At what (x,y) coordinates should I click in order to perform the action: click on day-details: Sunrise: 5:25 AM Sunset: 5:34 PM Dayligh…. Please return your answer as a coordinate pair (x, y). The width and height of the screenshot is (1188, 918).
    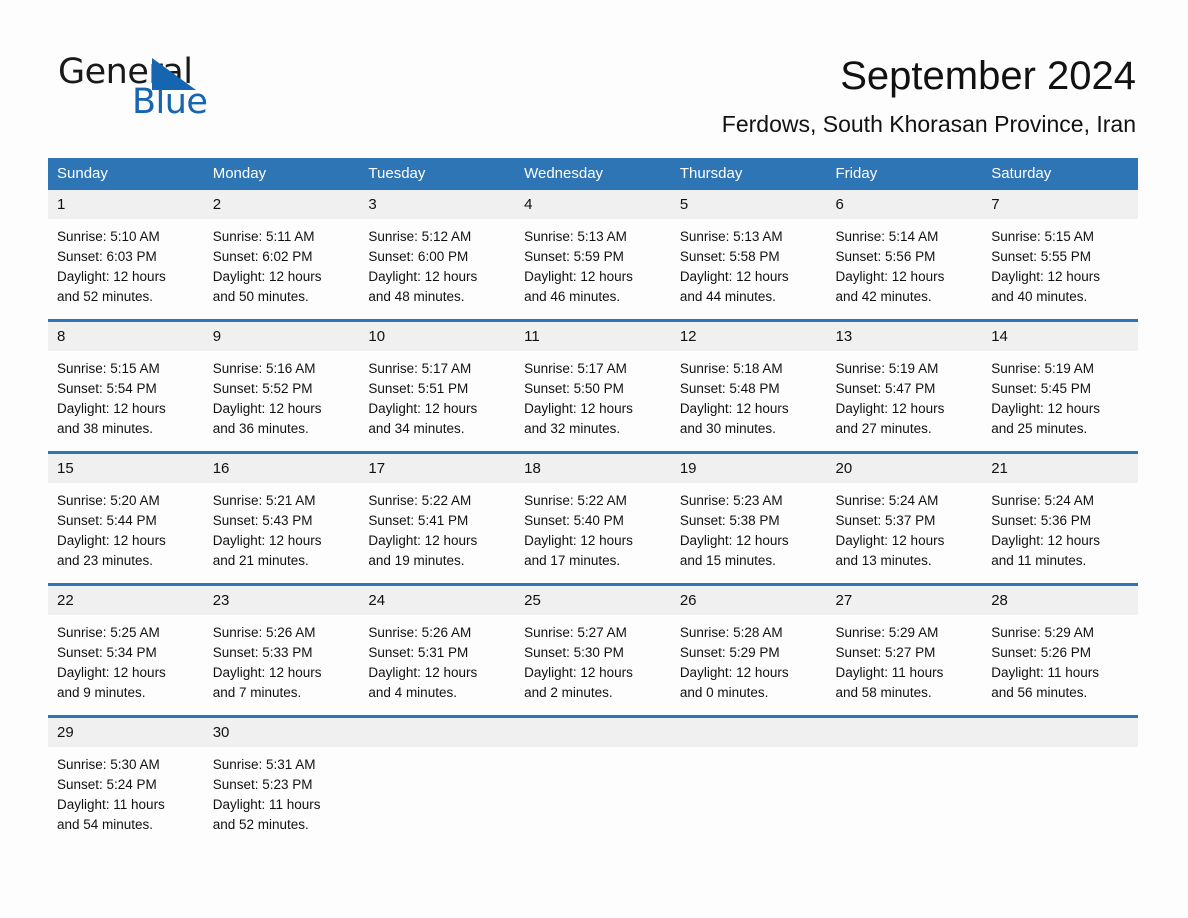
    Looking at the image, I should click on (126, 665).